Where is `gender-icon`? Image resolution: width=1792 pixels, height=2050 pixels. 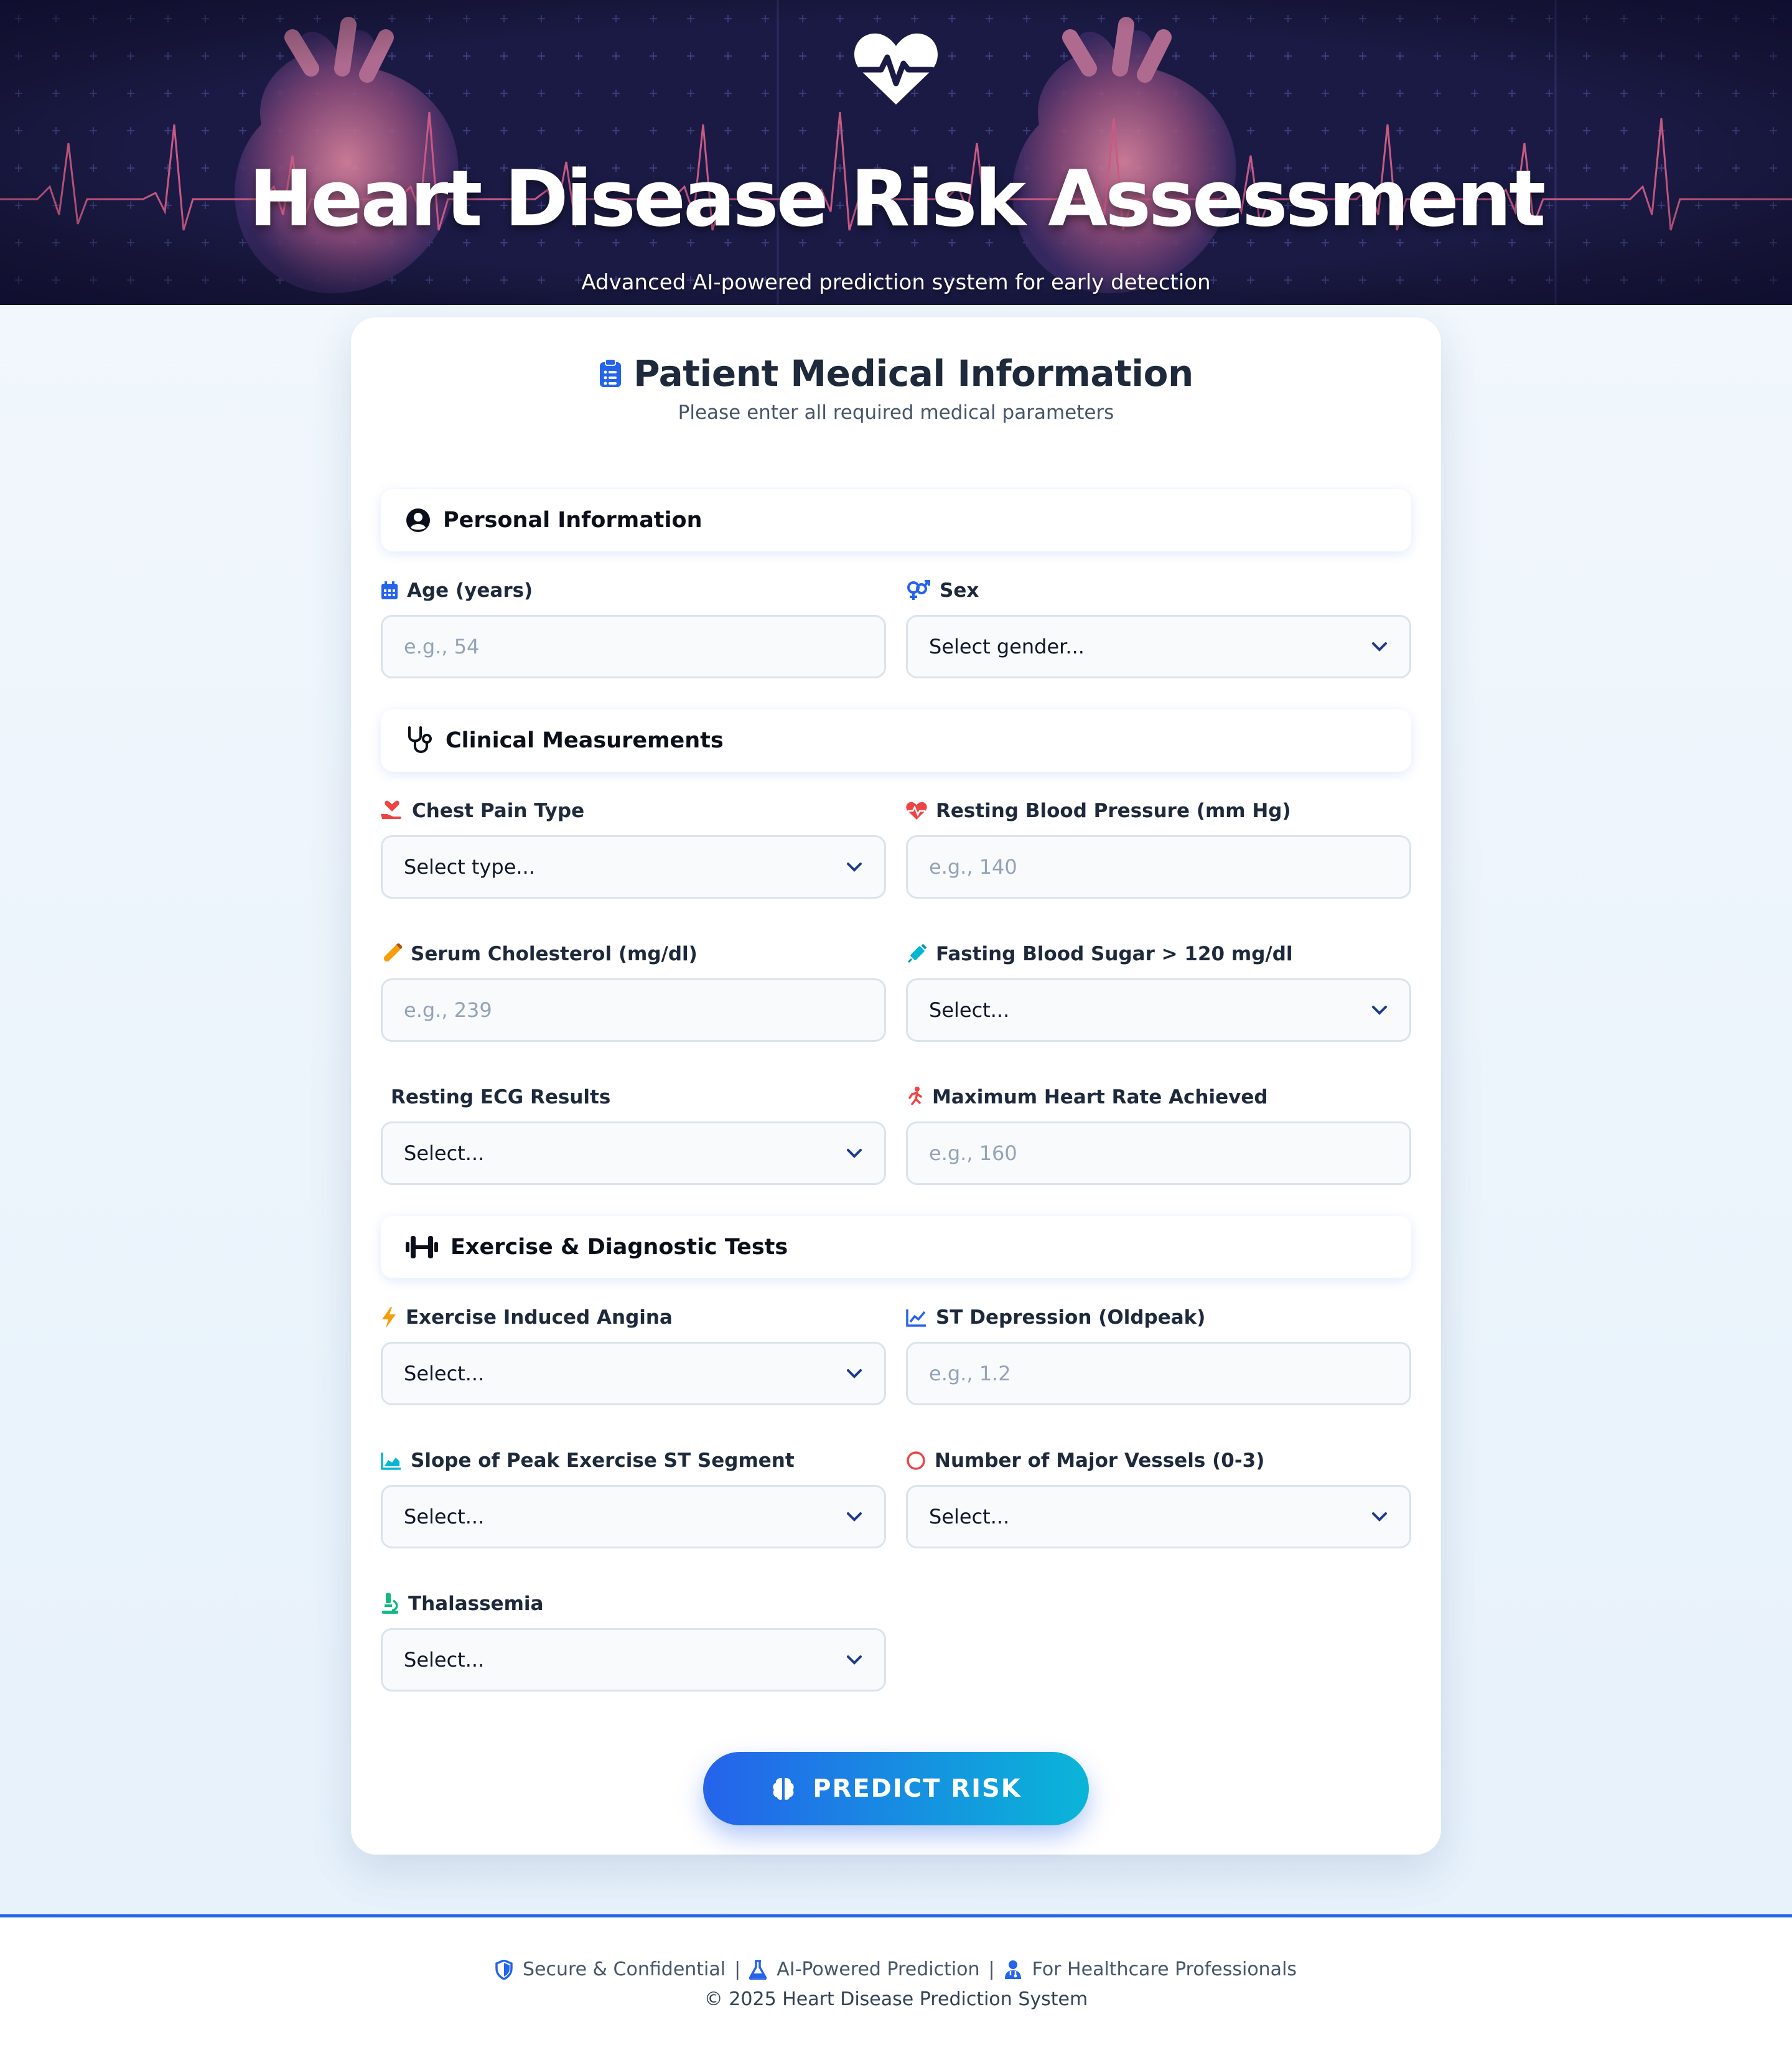 gender-icon is located at coordinates (919, 590).